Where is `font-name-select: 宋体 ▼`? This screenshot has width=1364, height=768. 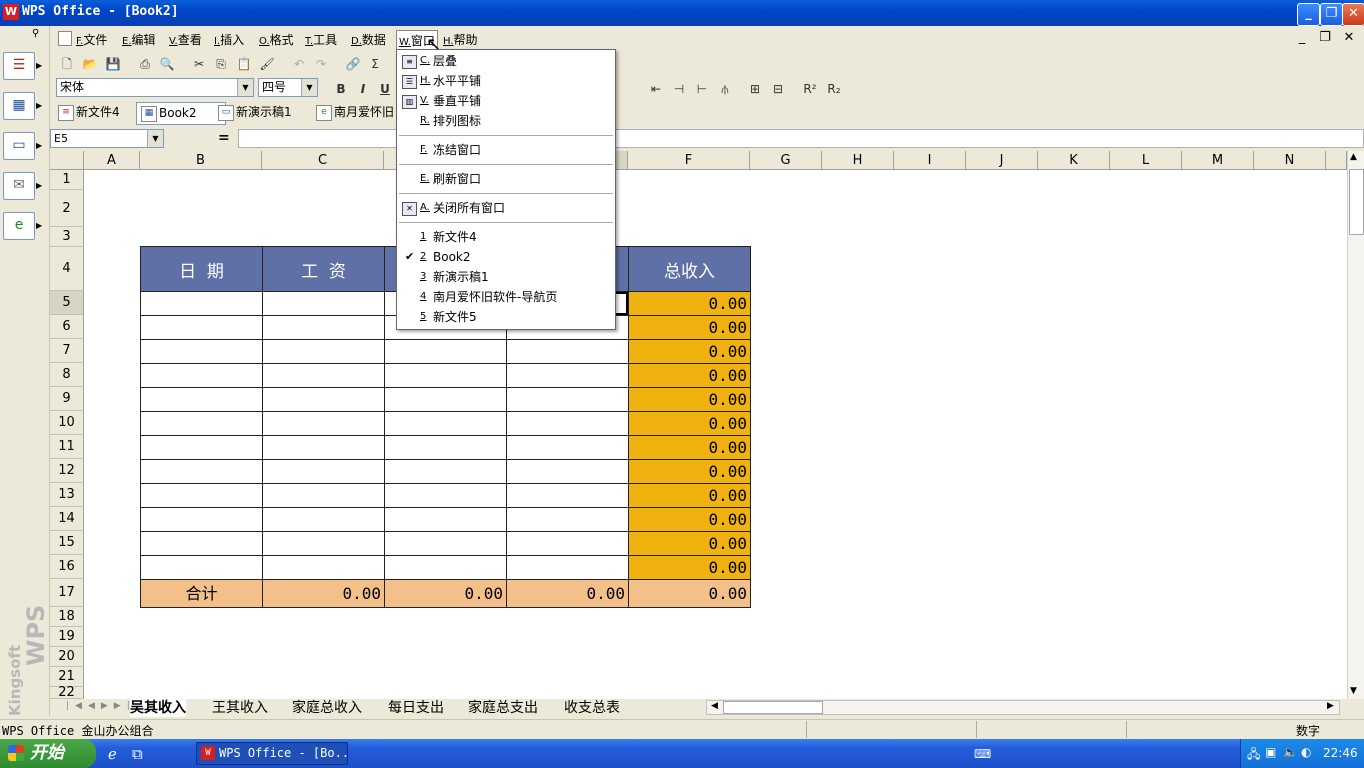
font-name-select: 宋体 ▼ is located at coordinates (155, 87).